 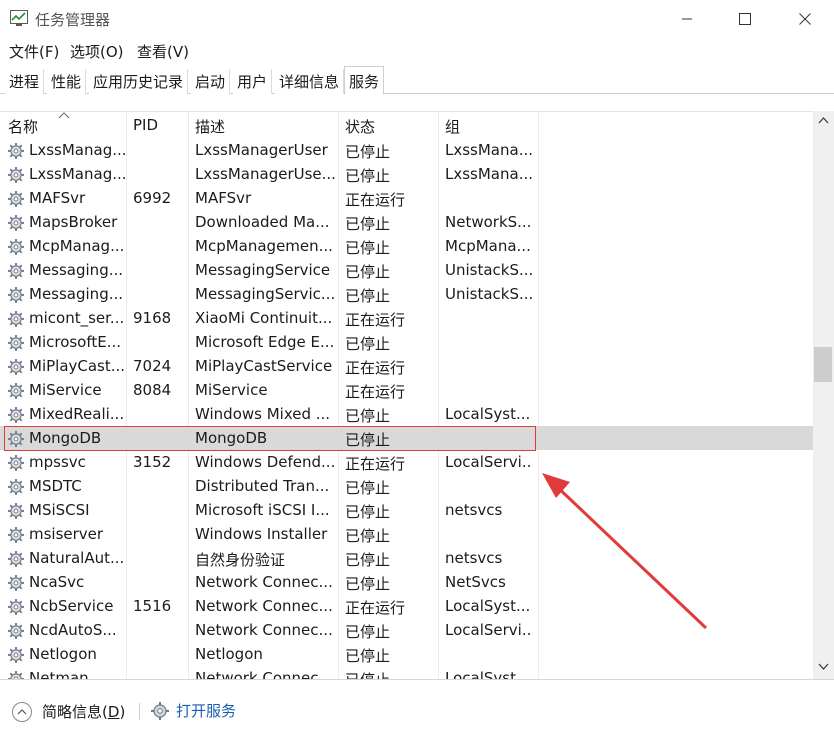 What do you see at coordinates (406, 438) in the screenshot?
I see `table-row: MongoDB MongoDB 已停止` at bounding box center [406, 438].